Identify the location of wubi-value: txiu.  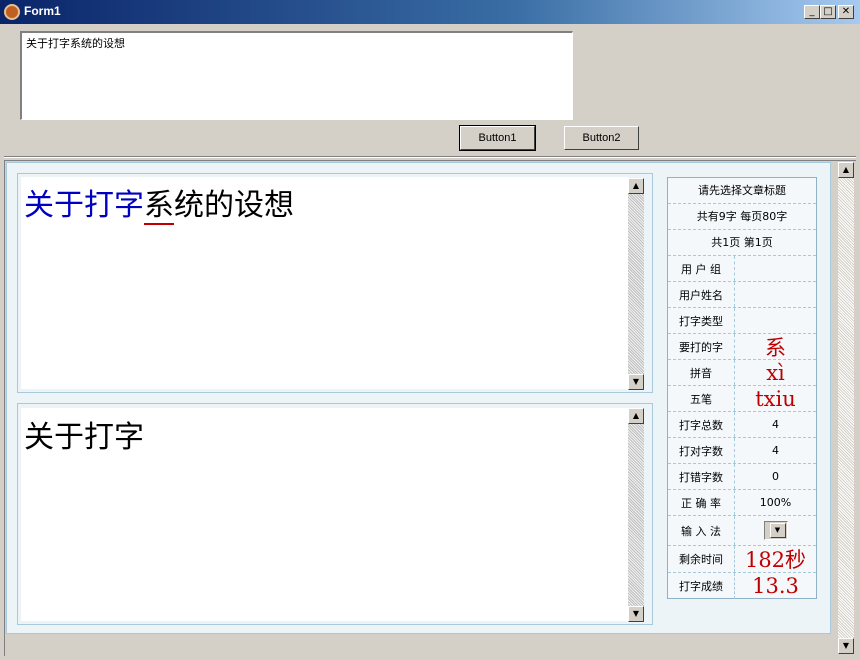
(775, 398).